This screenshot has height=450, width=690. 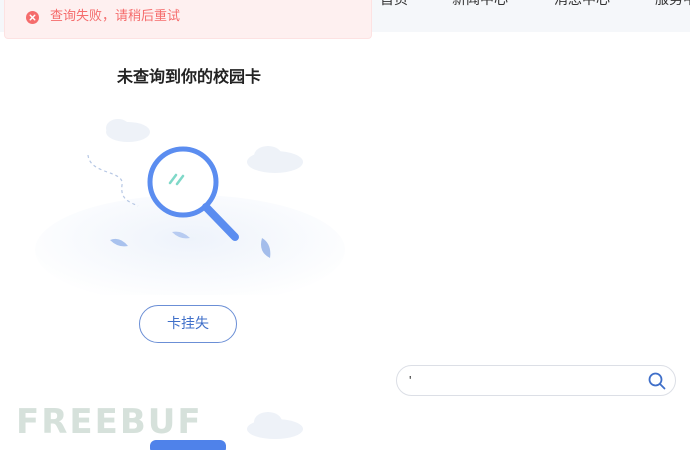 What do you see at coordinates (480, 4) in the screenshot?
I see `nav-item-news: 新闻中心` at bounding box center [480, 4].